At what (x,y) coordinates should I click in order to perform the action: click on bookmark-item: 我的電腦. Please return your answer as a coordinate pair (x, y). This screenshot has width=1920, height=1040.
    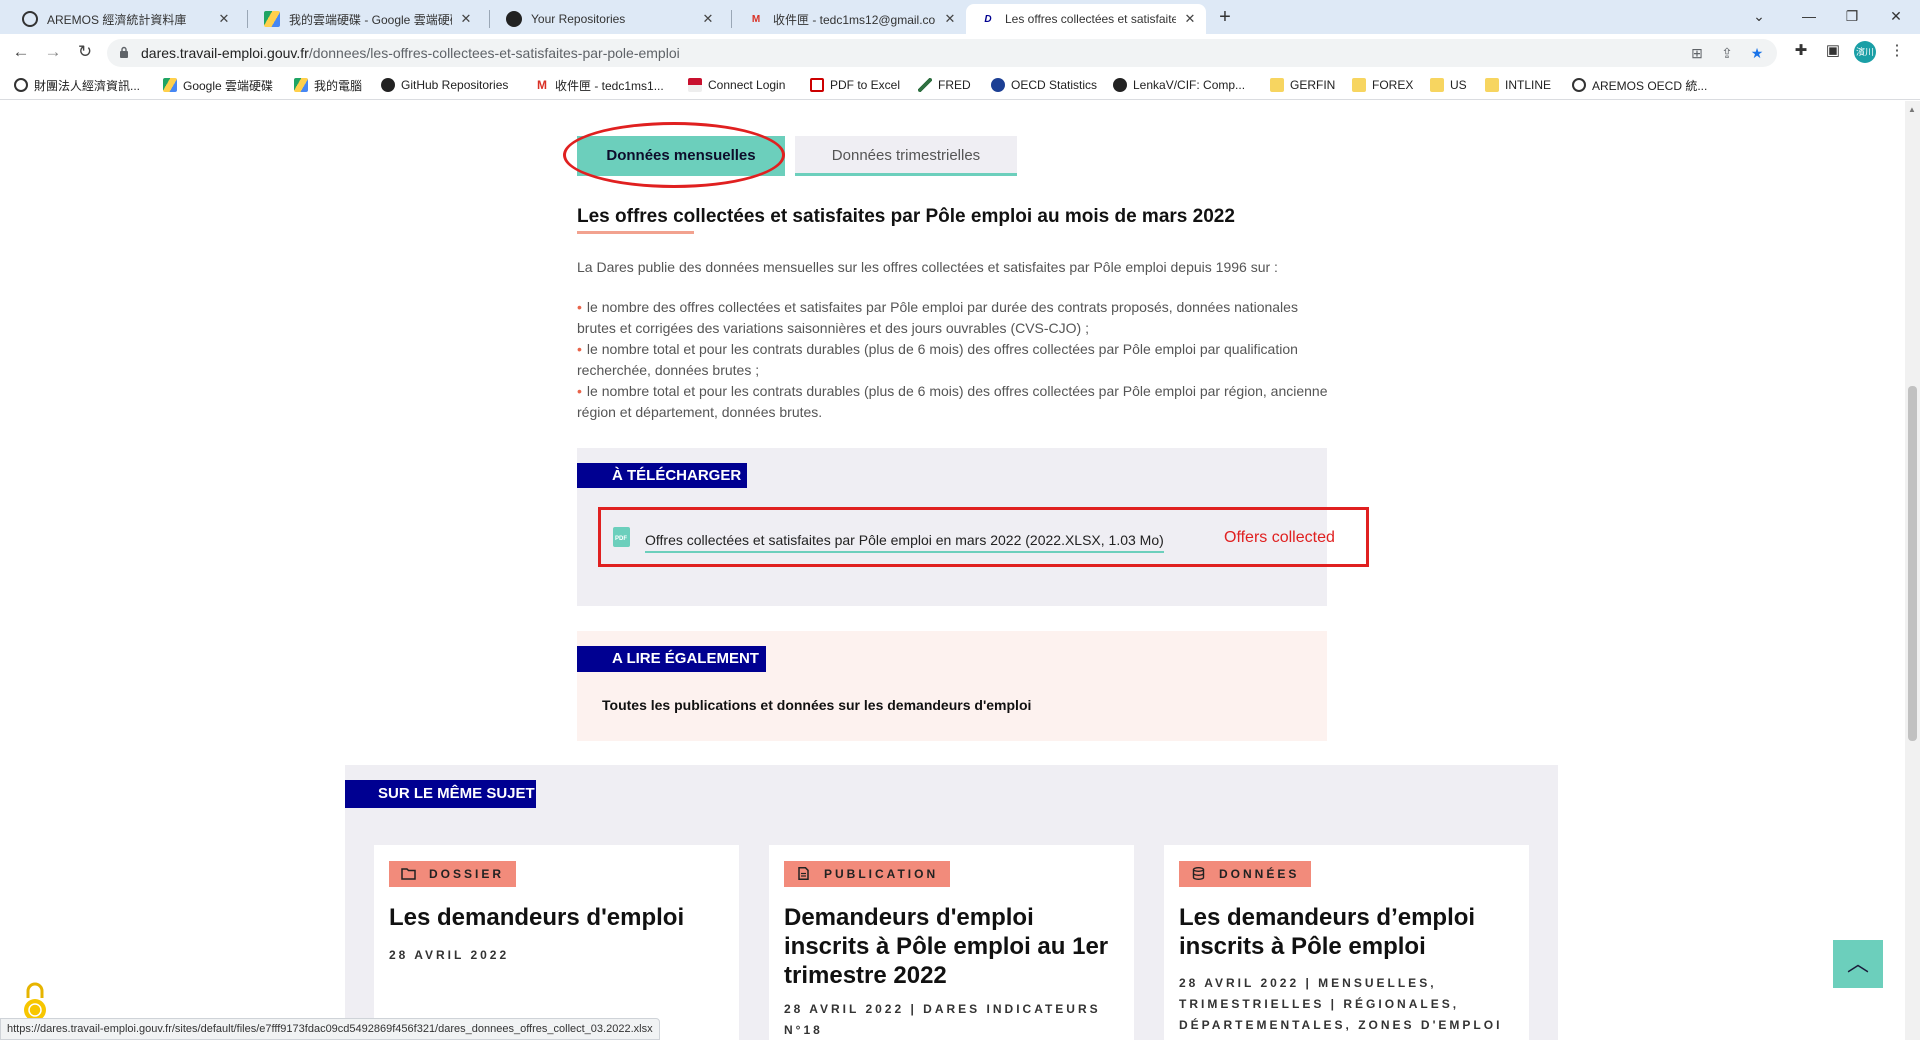
    Looking at the image, I should click on (328, 85).